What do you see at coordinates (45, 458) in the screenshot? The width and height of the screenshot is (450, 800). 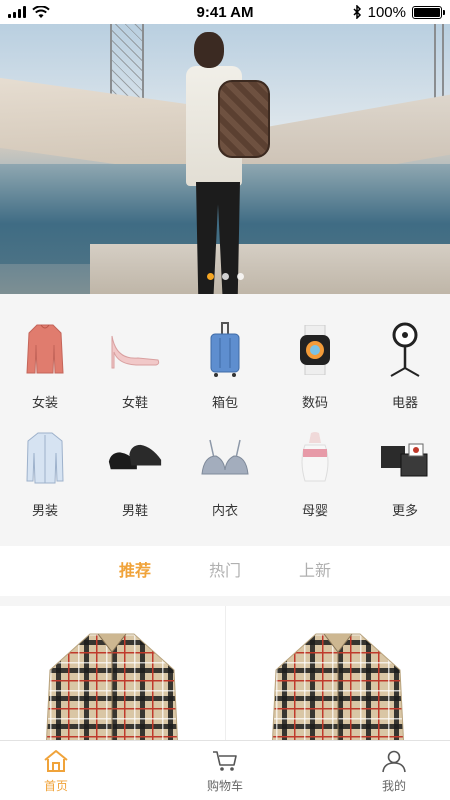 I see `men-shirt-icon` at bounding box center [45, 458].